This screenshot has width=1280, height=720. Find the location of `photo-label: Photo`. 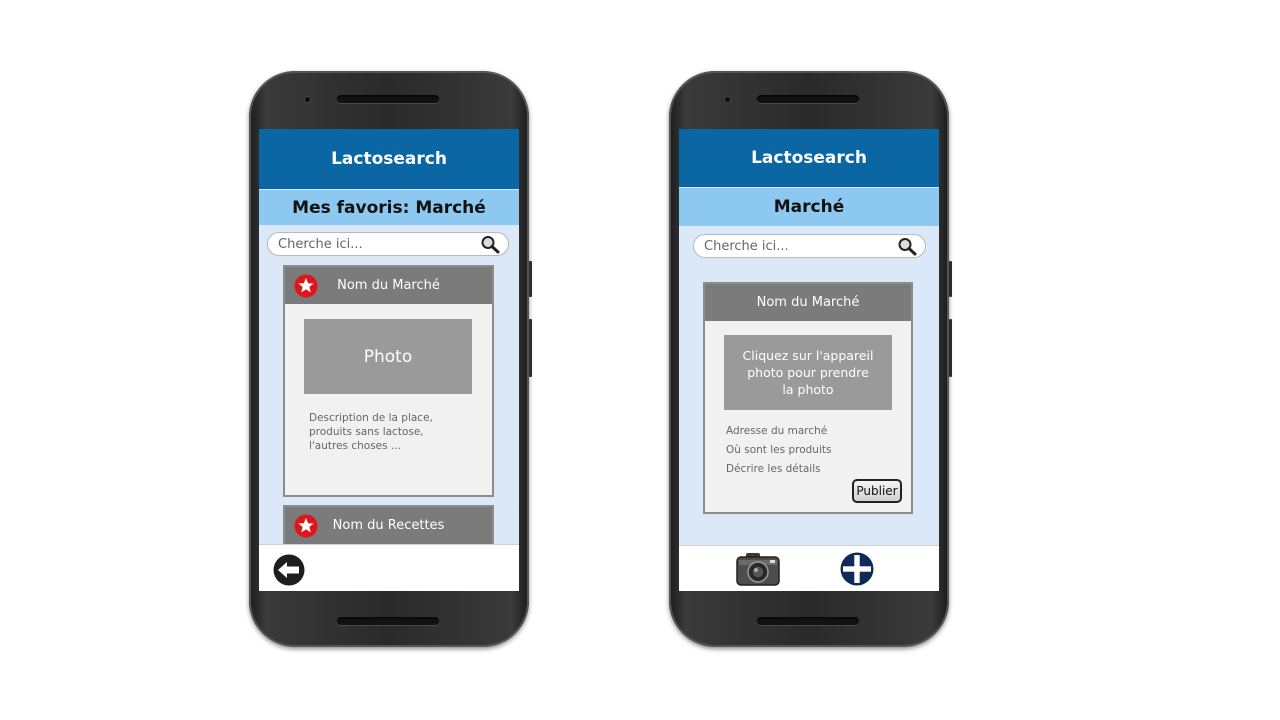

photo-label: Photo is located at coordinates (388, 356).